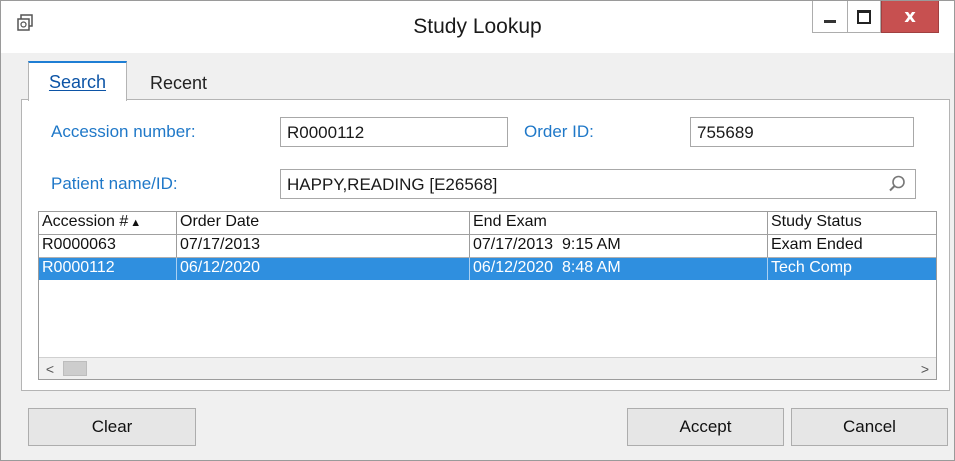 This screenshot has width=955, height=461. What do you see at coordinates (136, 223) in the screenshot?
I see `sort-ascending-icon: ▲` at bounding box center [136, 223].